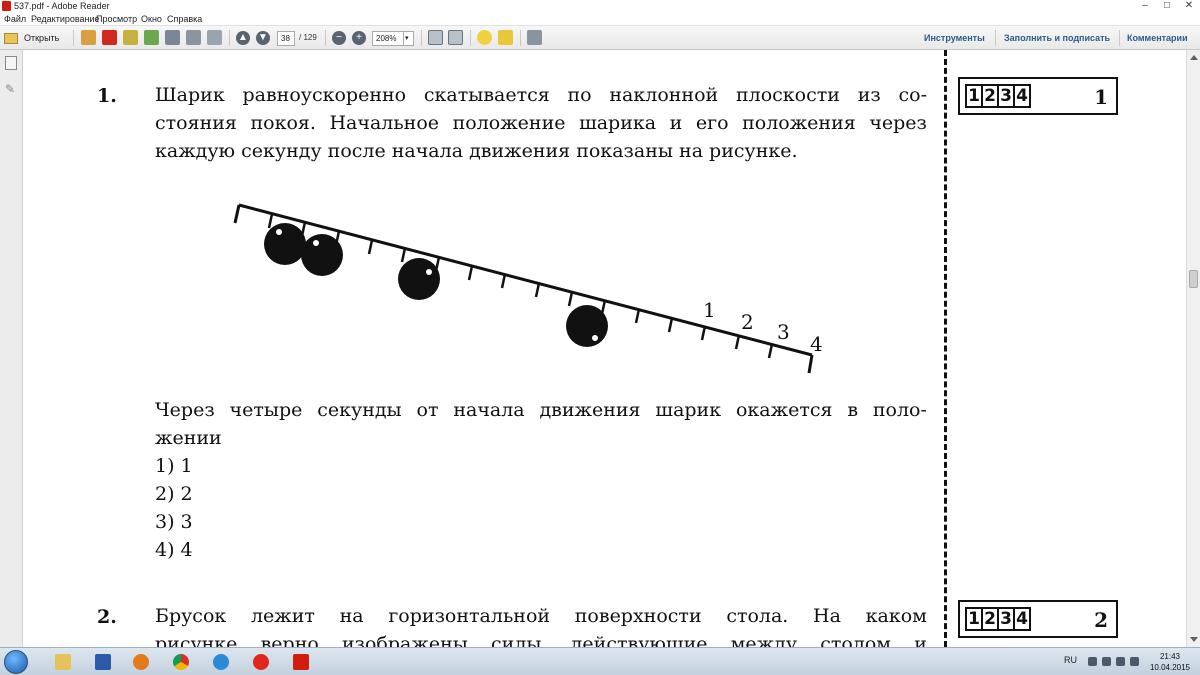 This screenshot has width=1200, height=675. What do you see at coordinates (534, 37) in the screenshot?
I see `fullscreen-icon` at bounding box center [534, 37].